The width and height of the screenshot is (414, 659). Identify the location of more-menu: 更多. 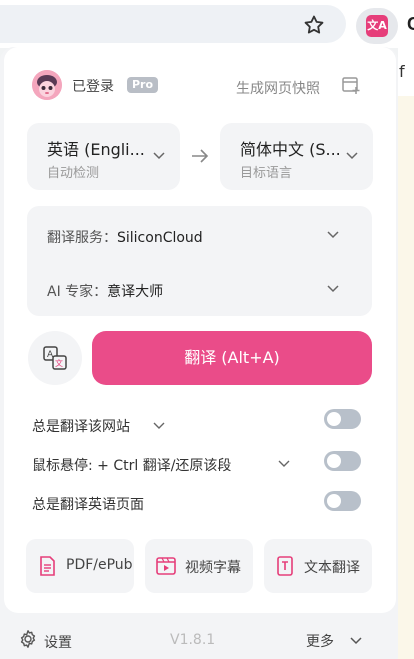
(320, 641).